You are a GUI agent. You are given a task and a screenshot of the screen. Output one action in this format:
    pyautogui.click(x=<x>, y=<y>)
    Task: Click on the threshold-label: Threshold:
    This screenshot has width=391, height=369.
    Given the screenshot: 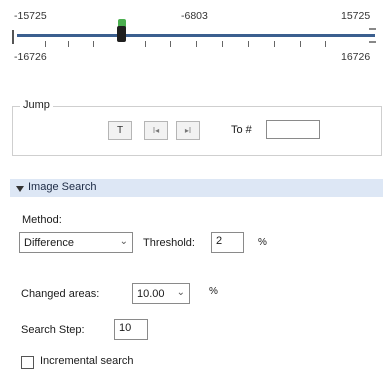 What is the action you would take?
    pyautogui.click(x=169, y=243)
    